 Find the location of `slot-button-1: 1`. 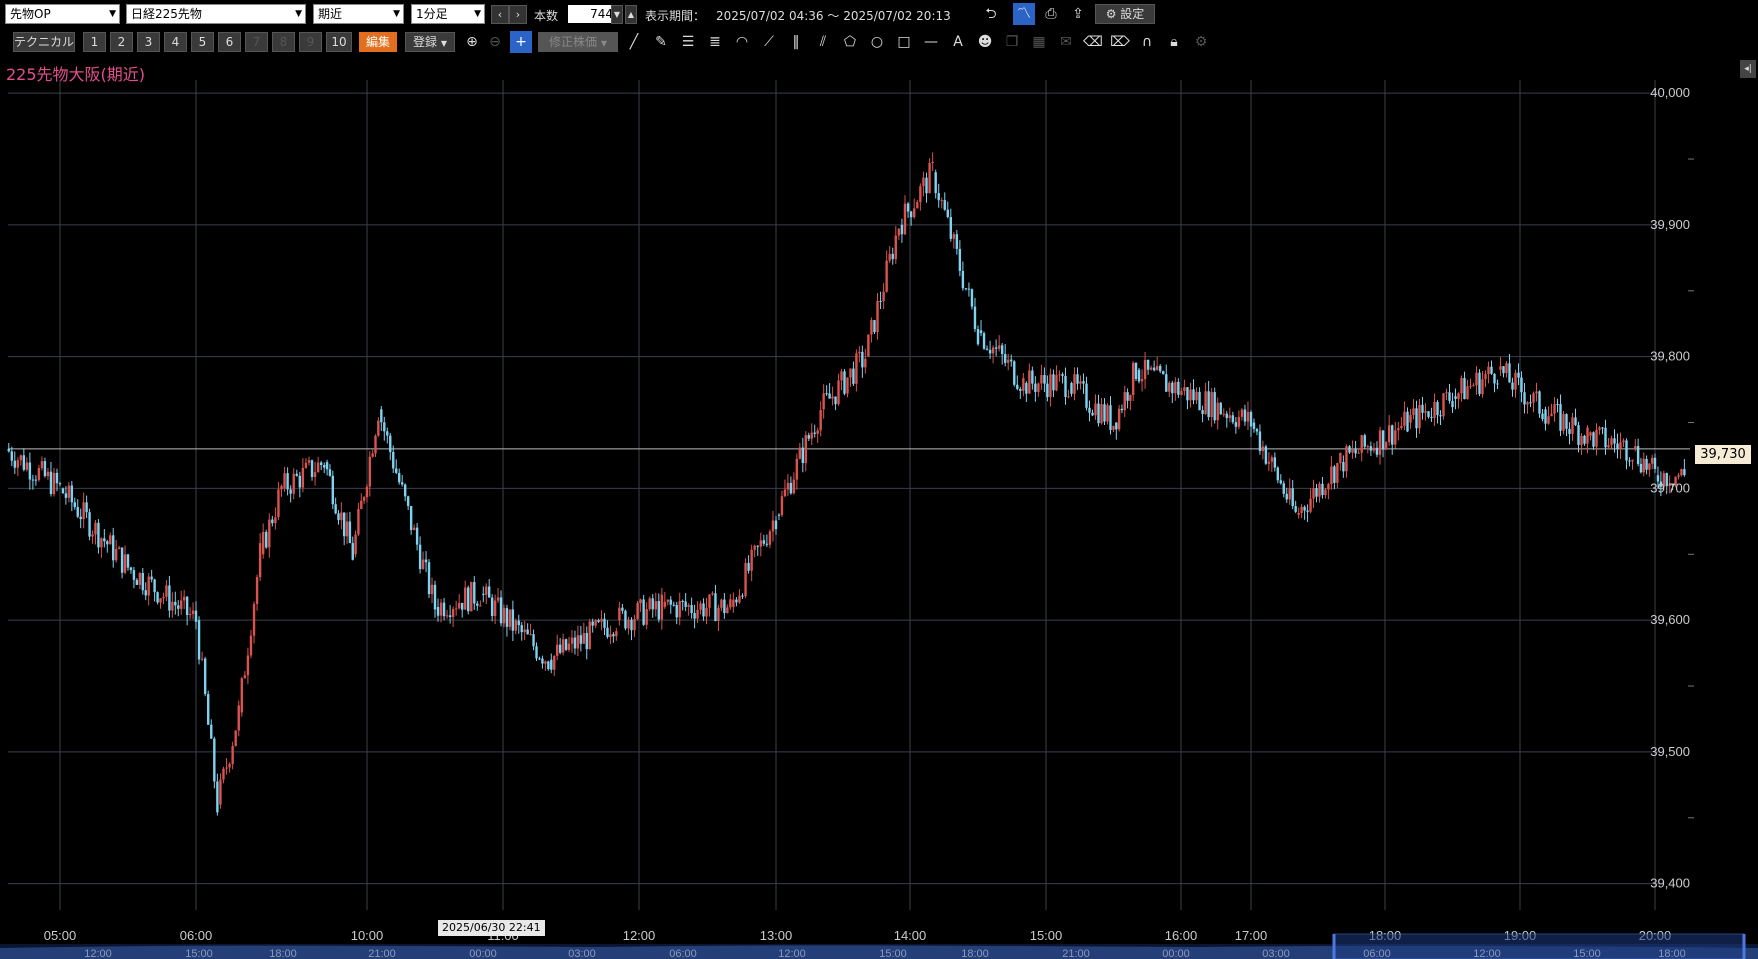

slot-button-1: 1 is located at coordinates (94, 42).